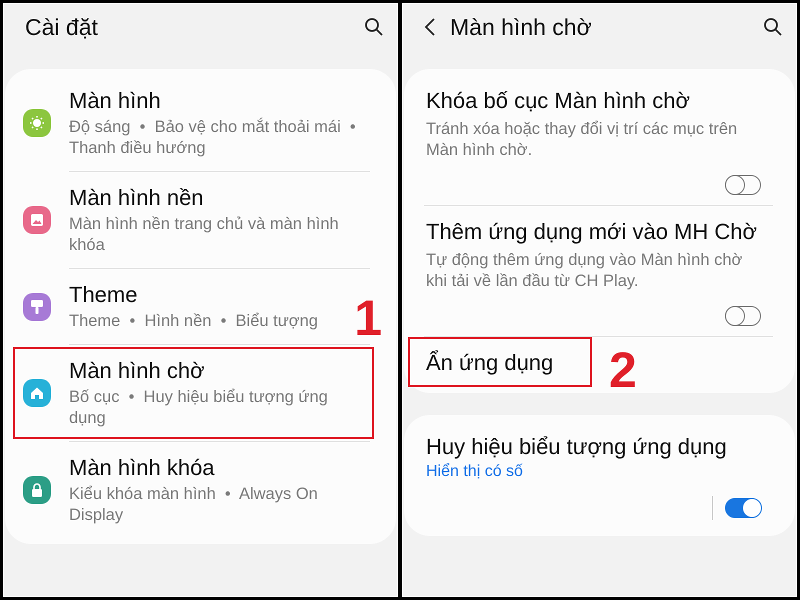 Image resolution: width=800 pixels, height=600 pixels. Describe the element at coordinates (582, 140) in the screenshot. I see `setting-description: Tránh xóa hoặc thay đổi vị trí các mục trên Màn hình chờ.` at that location.